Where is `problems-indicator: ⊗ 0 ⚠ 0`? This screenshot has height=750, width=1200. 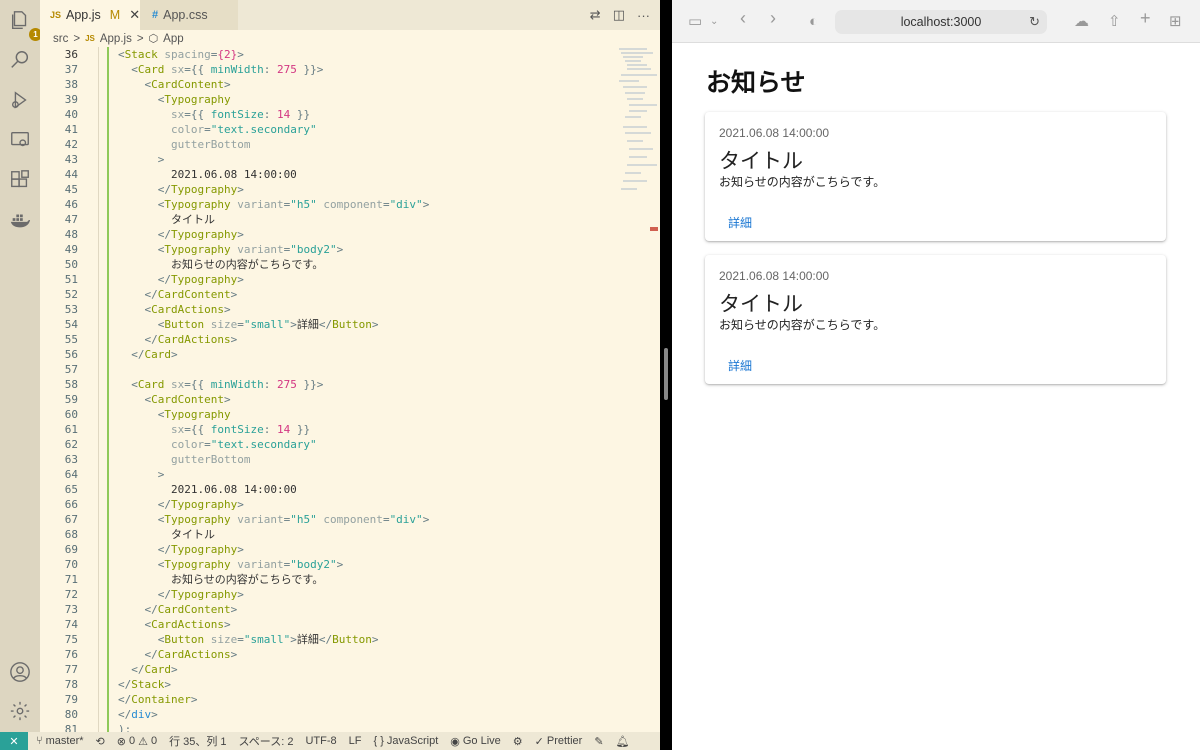 problems-indicator: ⊗ 0 ⚠ 0 is located at coordinates (137, 741).